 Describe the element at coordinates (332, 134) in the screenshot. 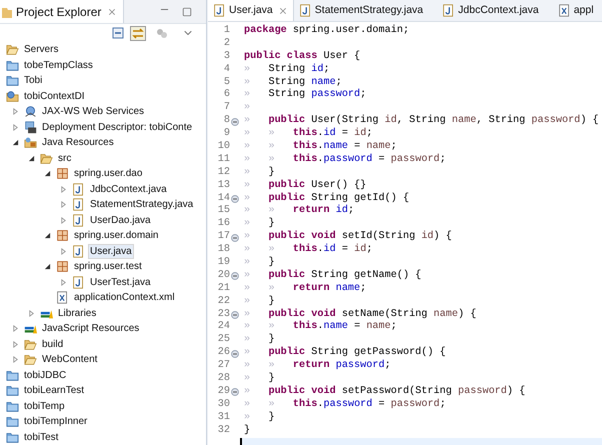

I see `code-line: this.id = id;` at that location.